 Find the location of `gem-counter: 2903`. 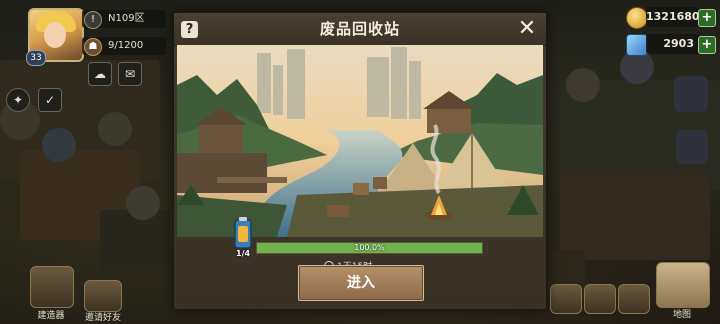

gem-counter: 2903 is located at coordinates (673, 44).